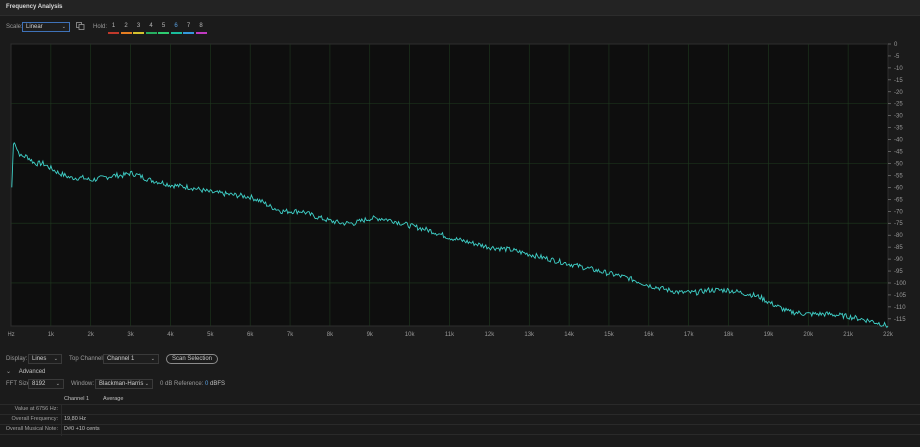  Describe the element at coordinates (898, 236) in the screenshot. I see `y-tick-label: -80` at that location.